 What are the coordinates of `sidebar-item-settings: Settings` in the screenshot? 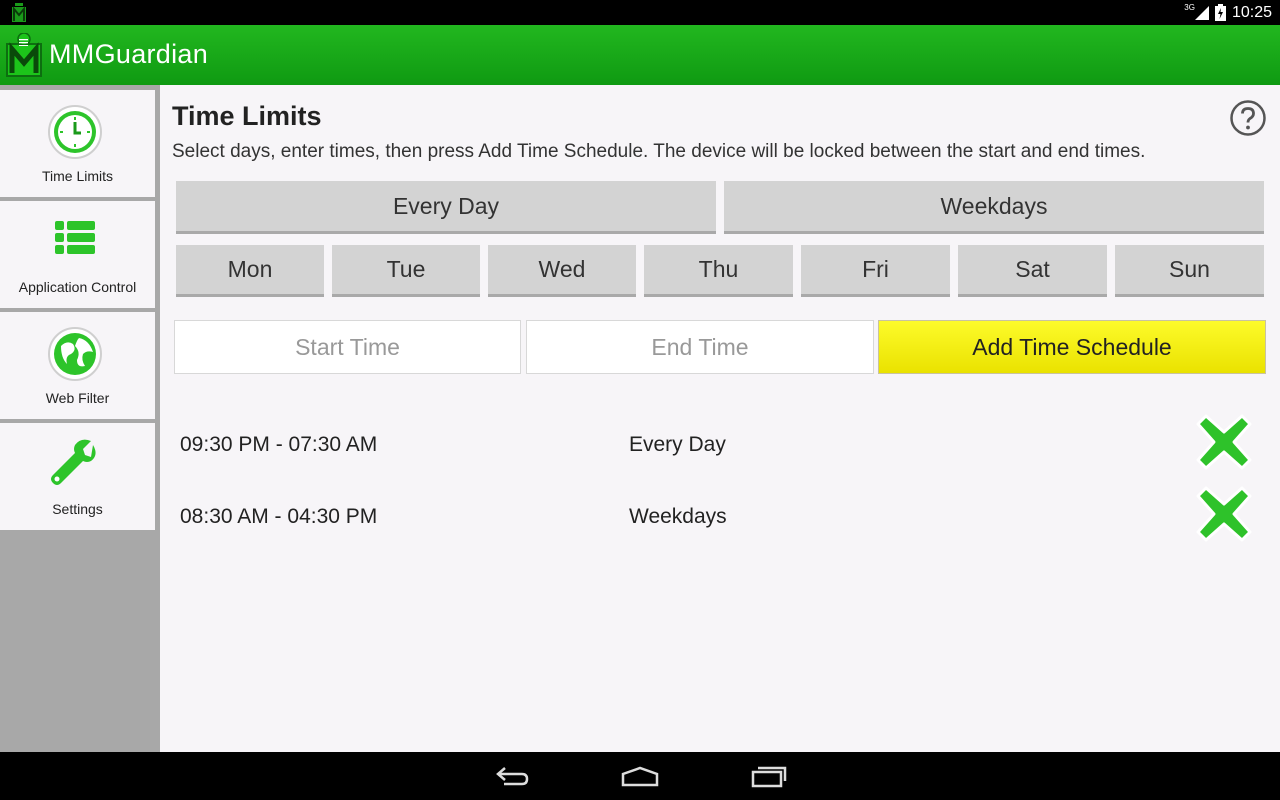 It's located at (77, 476).